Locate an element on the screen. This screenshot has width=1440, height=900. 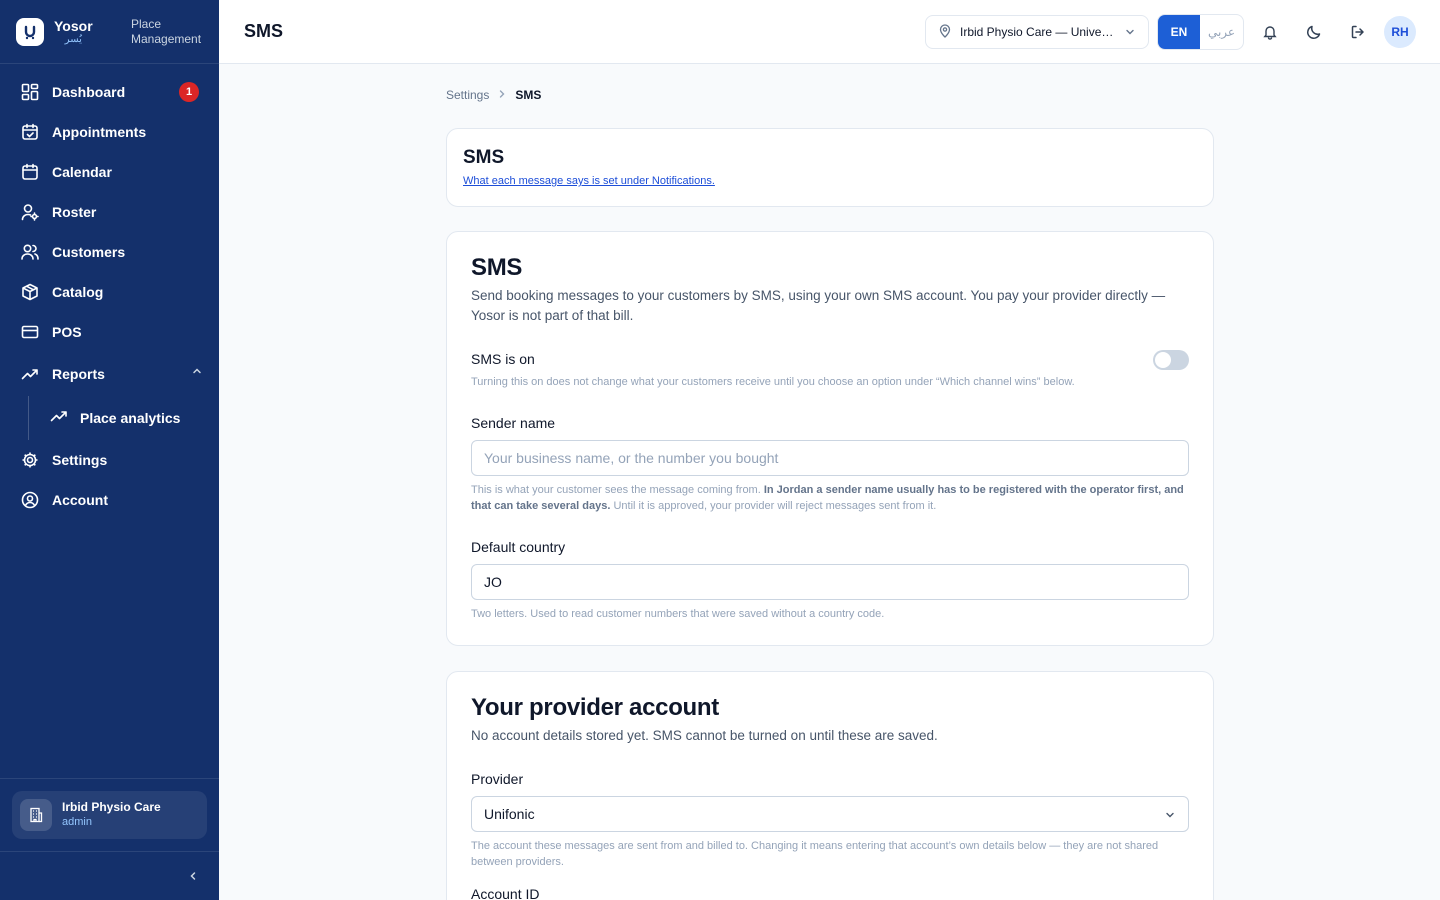
place-switcher: Irbid Physio Care admin is located at coordinates (109, 815).